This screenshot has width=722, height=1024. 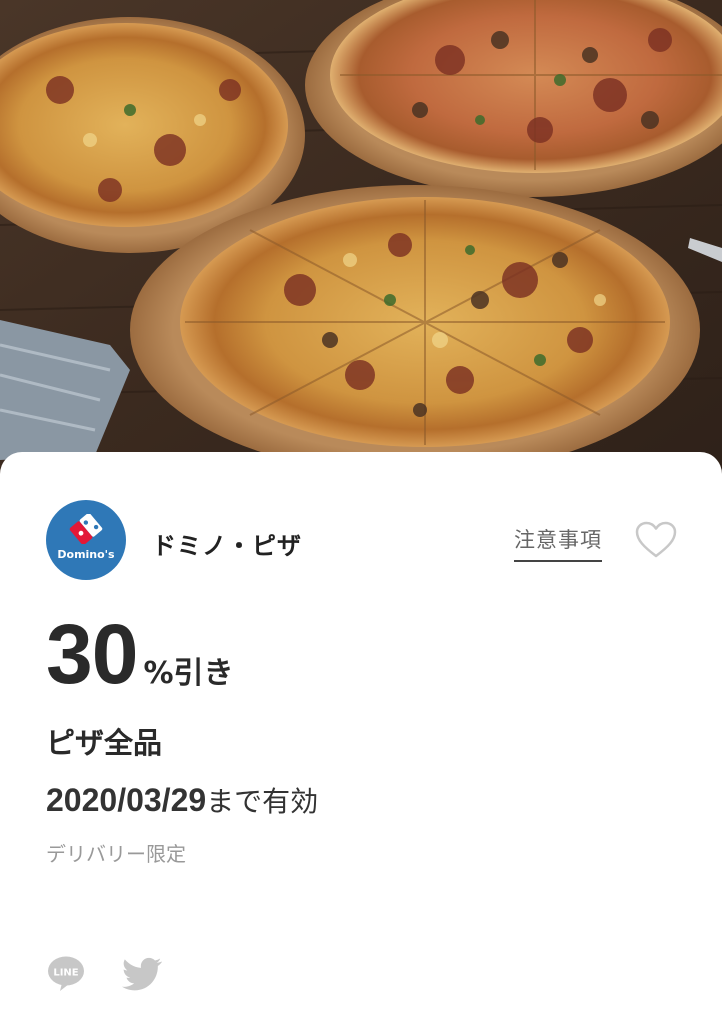 I want to click on expiry: 2020/03/29まで有効, so click(x=182, y=800).